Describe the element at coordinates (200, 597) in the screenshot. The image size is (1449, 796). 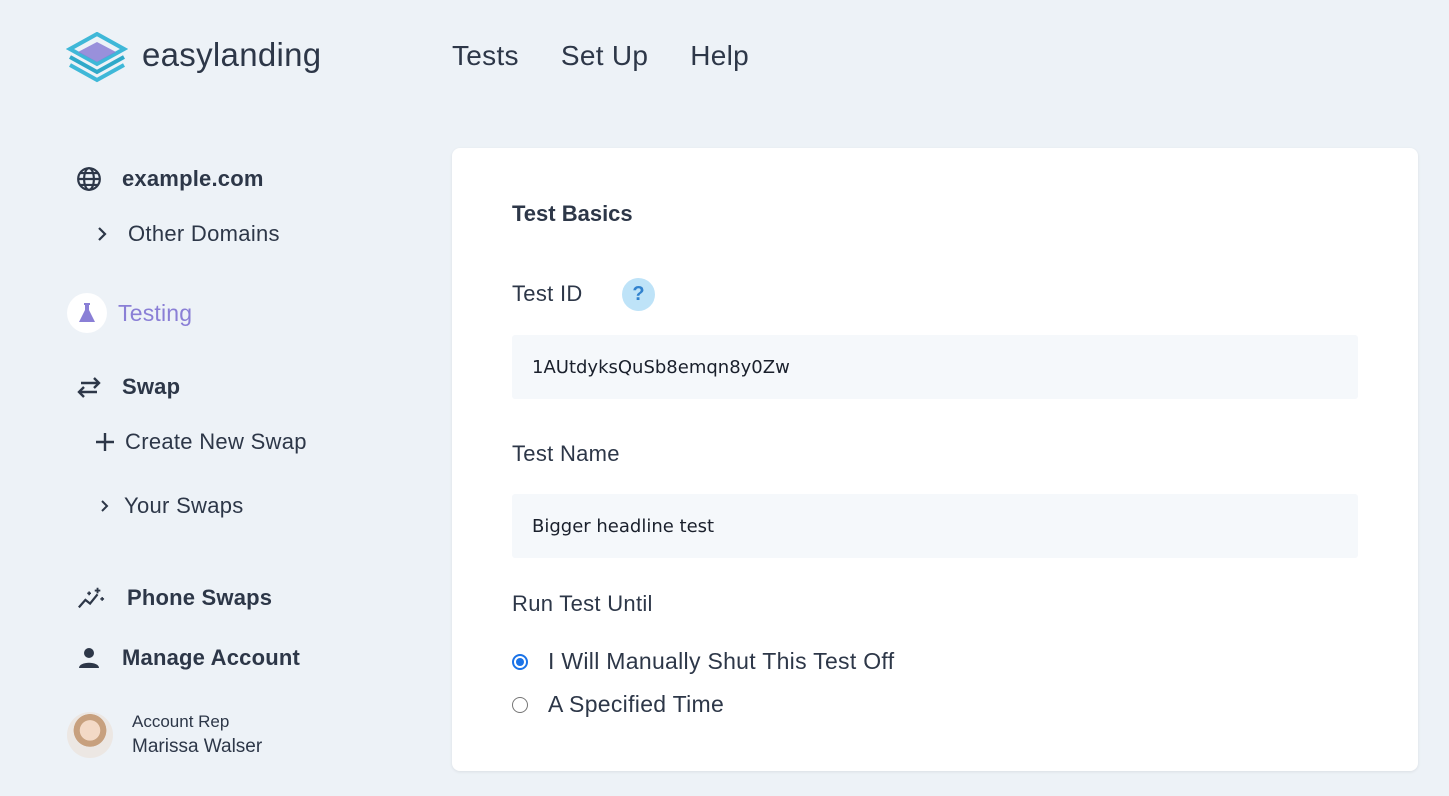
I see `sidebar-phone-swaps-label: Phone Swaps` at that location.